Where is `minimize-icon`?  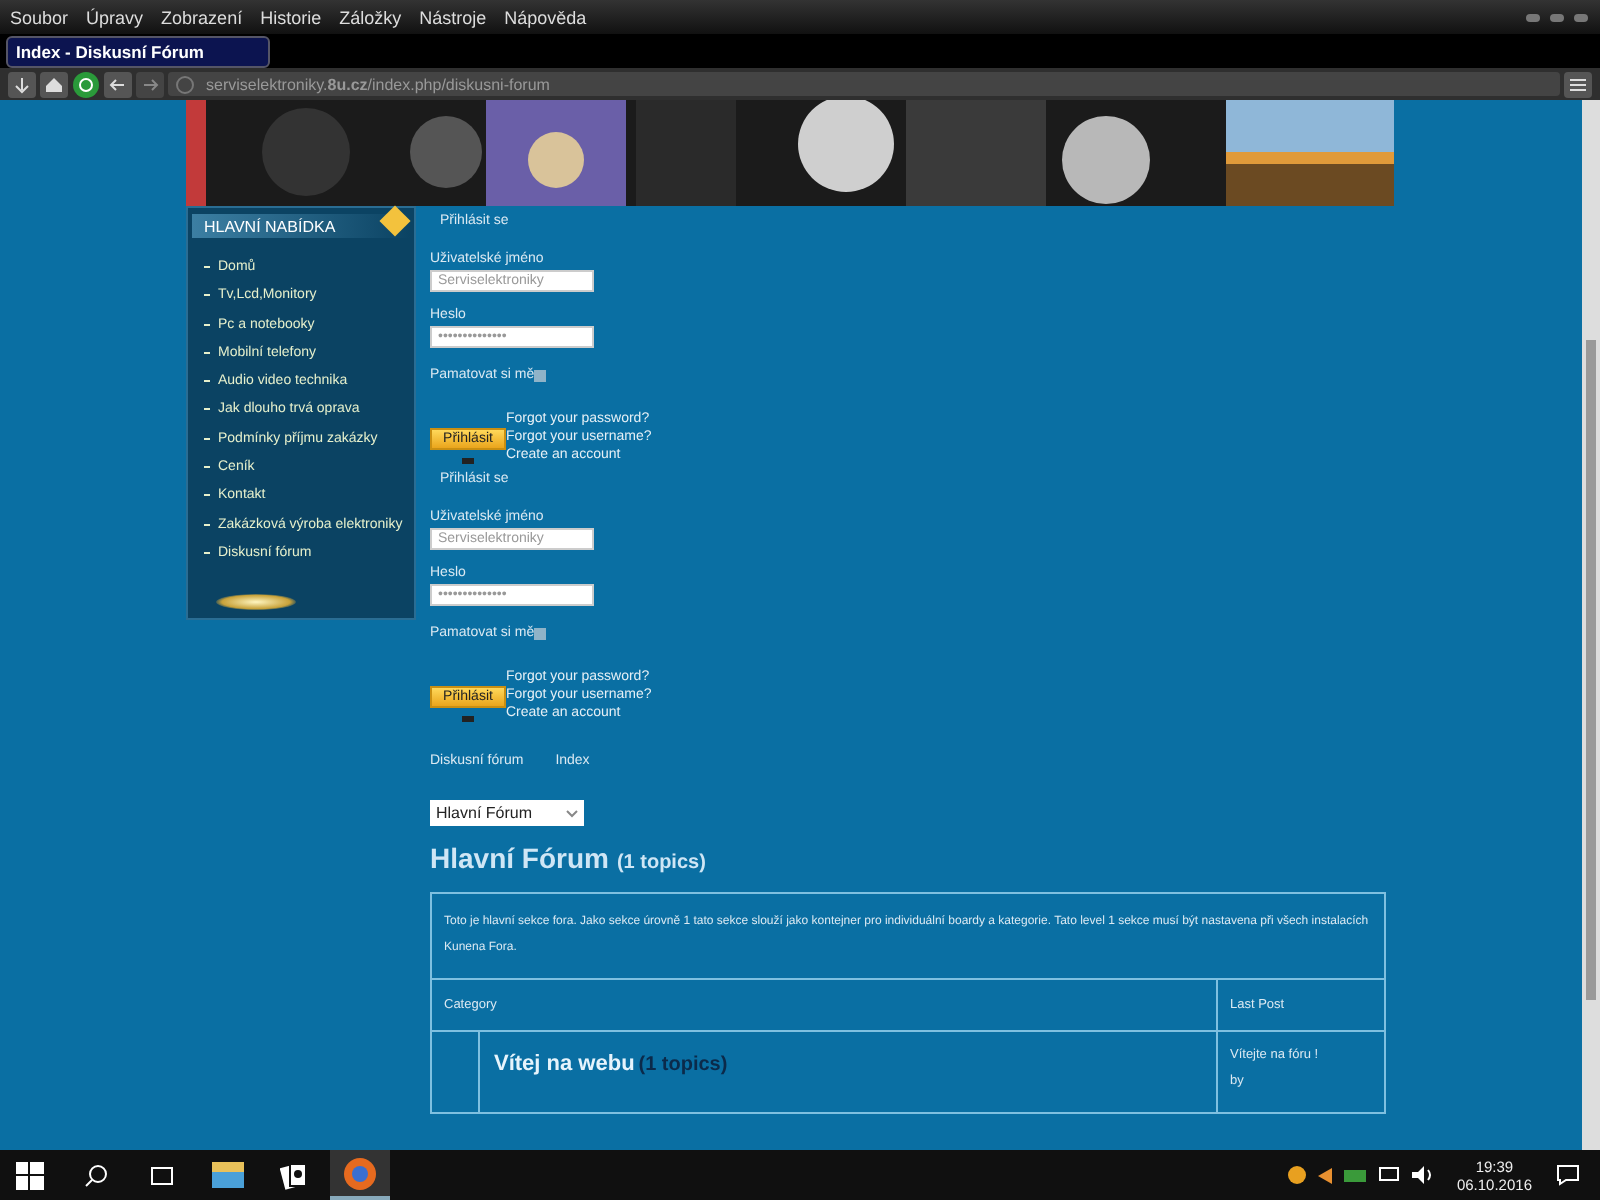 minimize-icon is located at coordinates (1533, 17).